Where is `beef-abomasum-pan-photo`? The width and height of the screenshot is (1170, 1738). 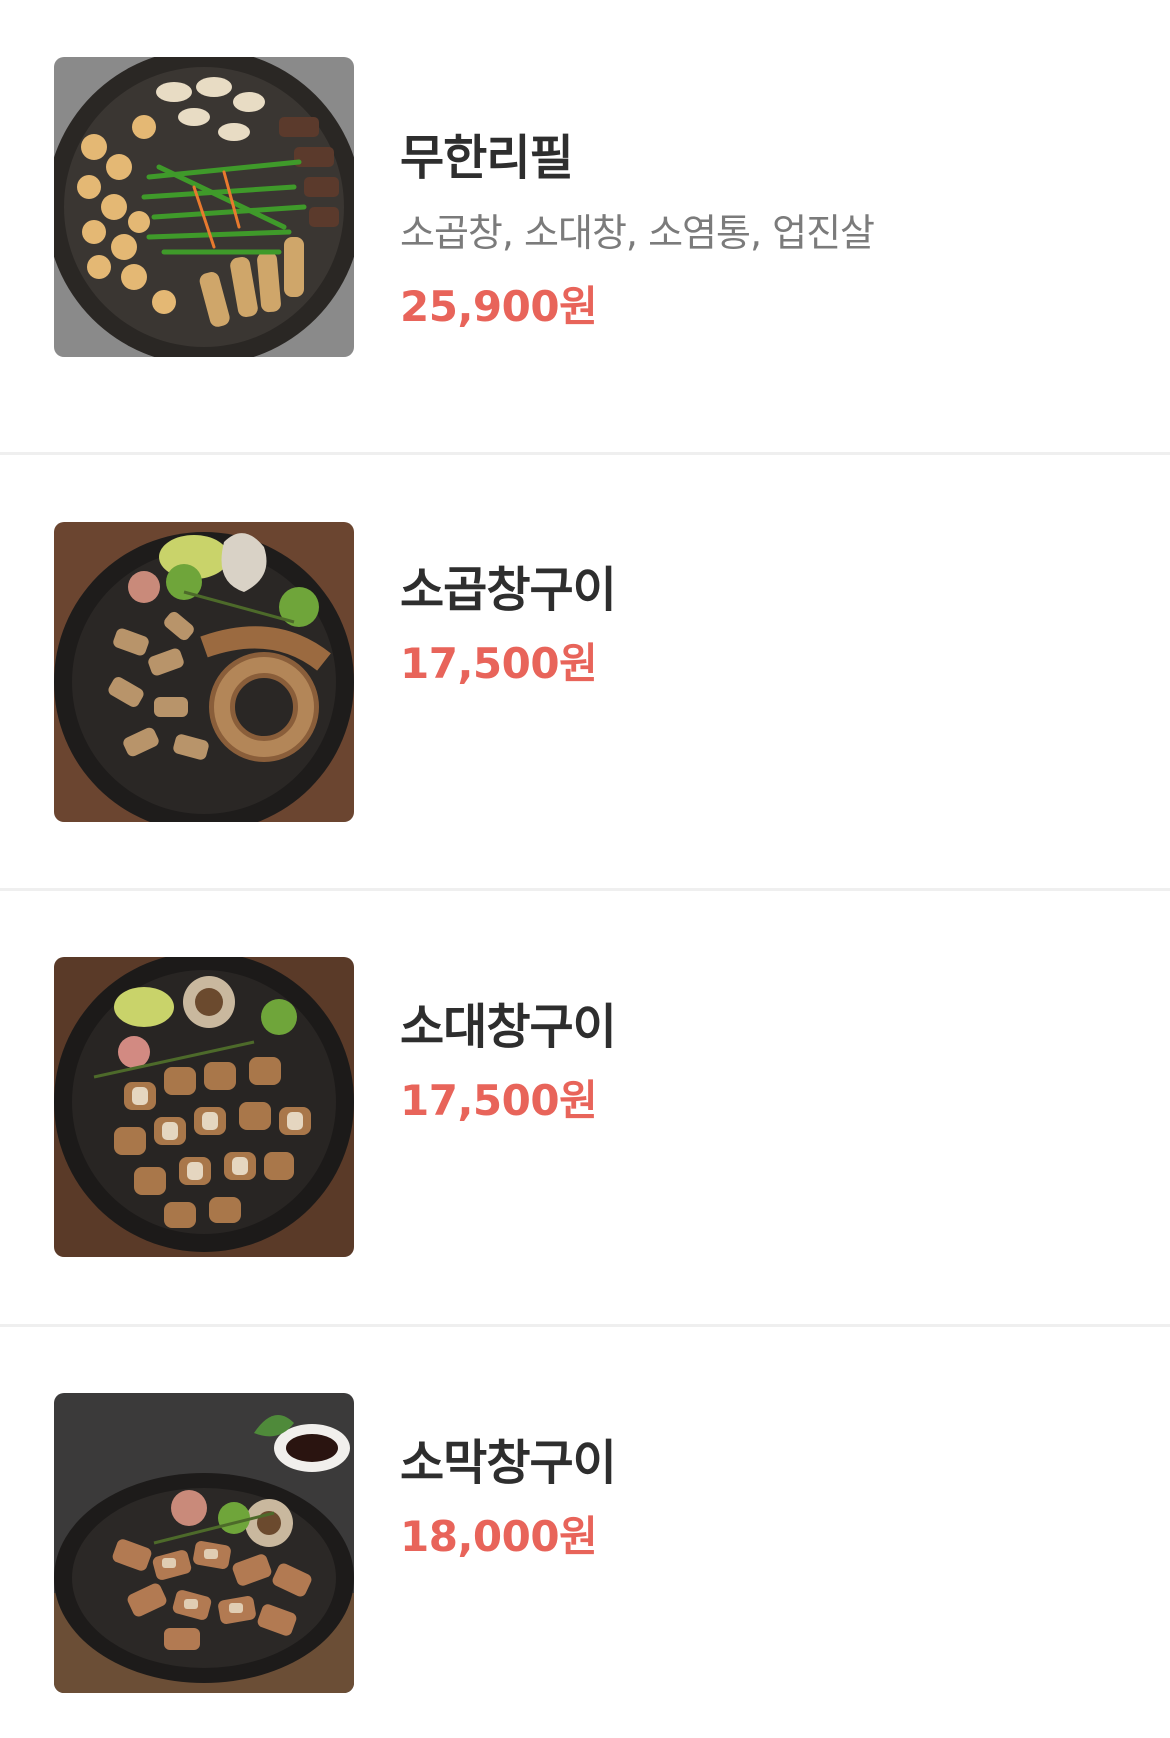 beef-abomasum-pan-photo is located at coordinates (204, 1543).